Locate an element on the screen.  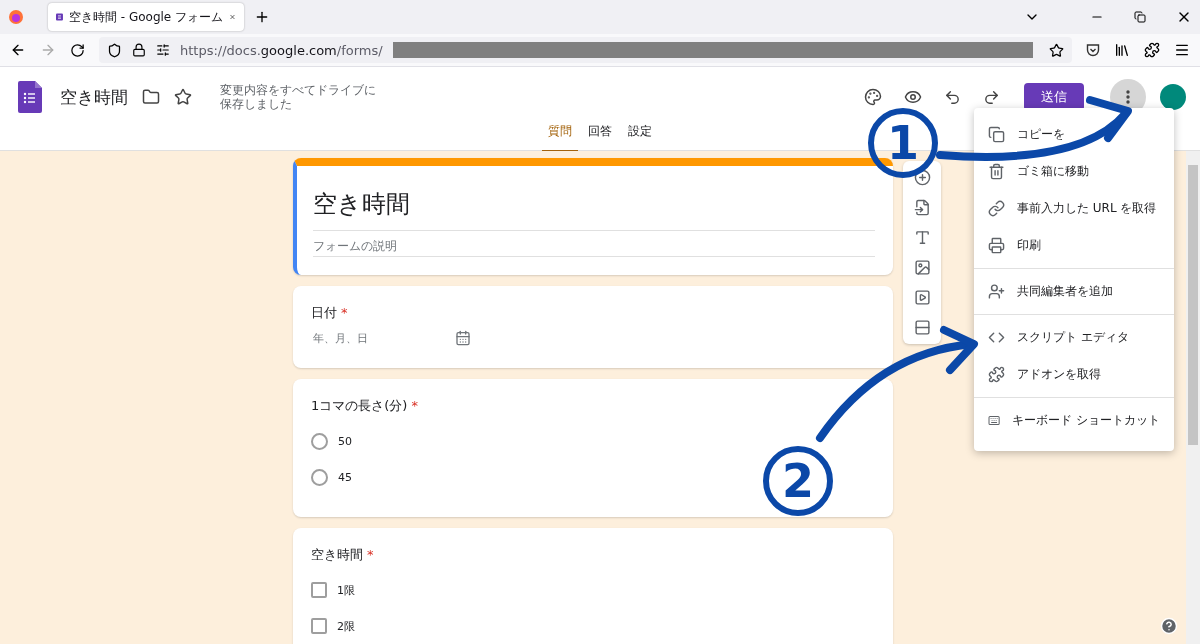
menu-item: 事前入力した URL を取得 is located at coordinates (1074, 208).